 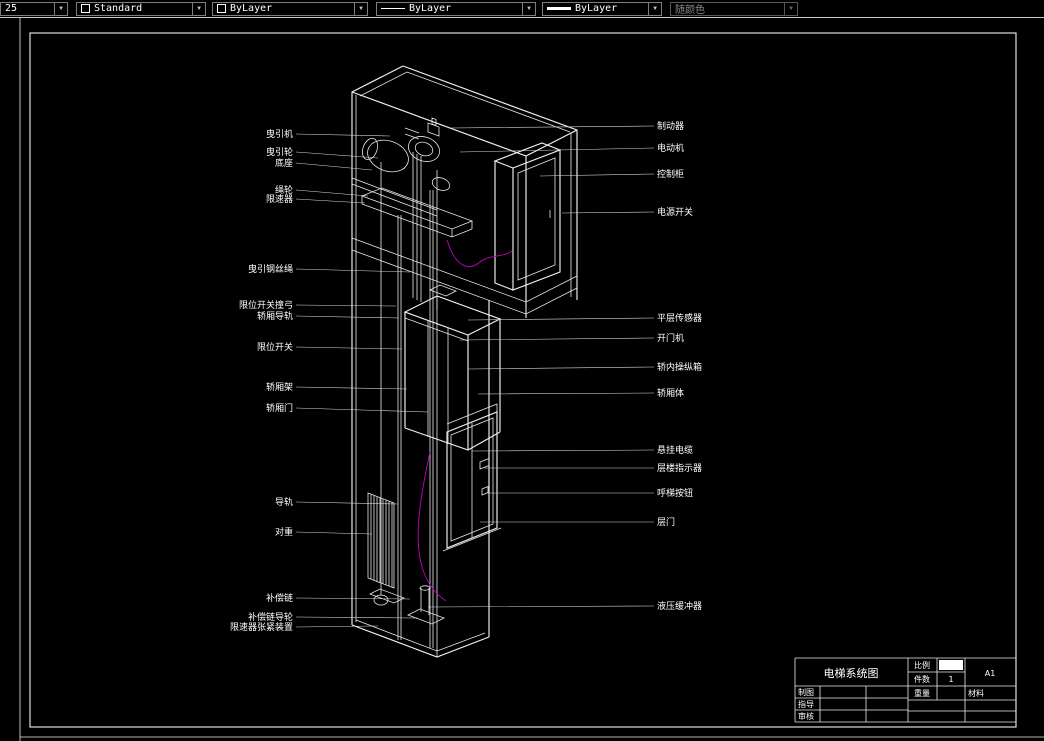 What do you see at coordinates (270, 269) in the screenshot?
I see `label-hoist-rope: 曳引钢丝绳` at bounding box center [270, 269].